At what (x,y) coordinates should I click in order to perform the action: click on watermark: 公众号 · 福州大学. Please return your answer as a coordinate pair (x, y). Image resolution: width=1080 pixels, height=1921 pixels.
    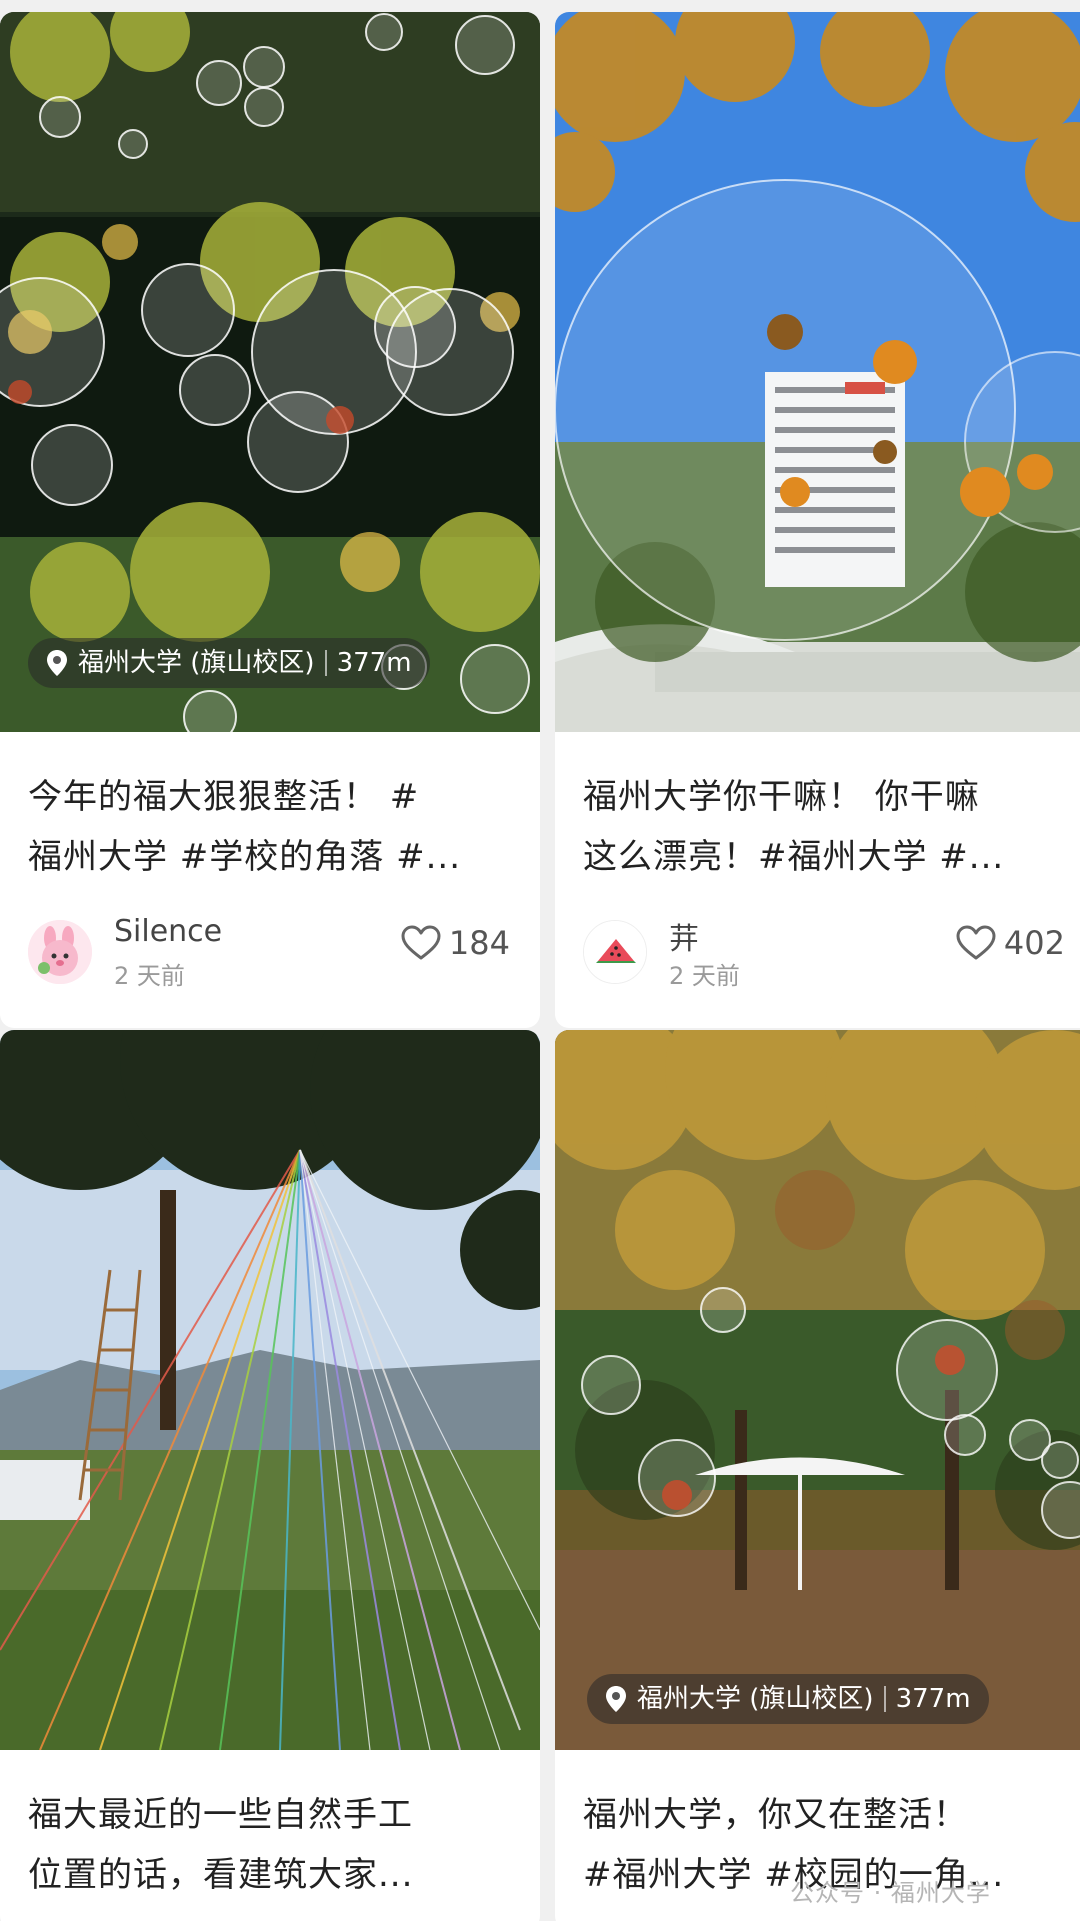
    Looking at the image, I should click on (890, 1893).